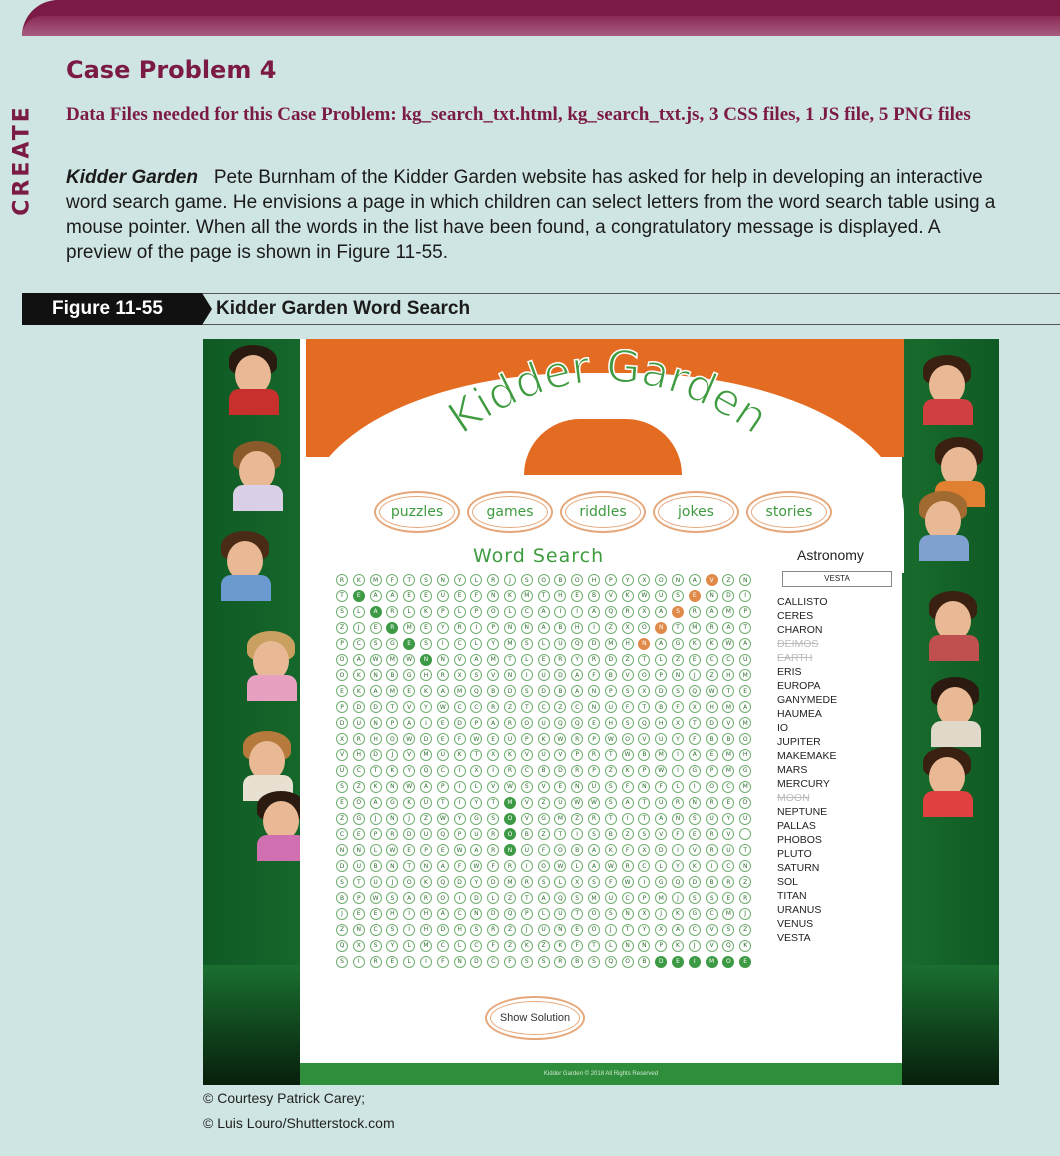  What do you see at coordinates (526, 611) in the screenshot?
I see `grid-letter-cell: C` at bounding box center [526, 611].